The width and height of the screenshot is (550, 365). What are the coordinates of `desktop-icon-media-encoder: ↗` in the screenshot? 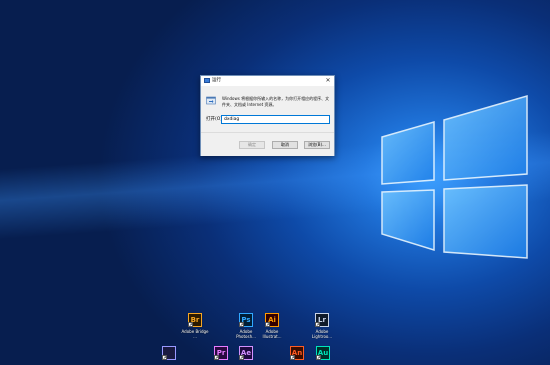 It's located at (169, 353).